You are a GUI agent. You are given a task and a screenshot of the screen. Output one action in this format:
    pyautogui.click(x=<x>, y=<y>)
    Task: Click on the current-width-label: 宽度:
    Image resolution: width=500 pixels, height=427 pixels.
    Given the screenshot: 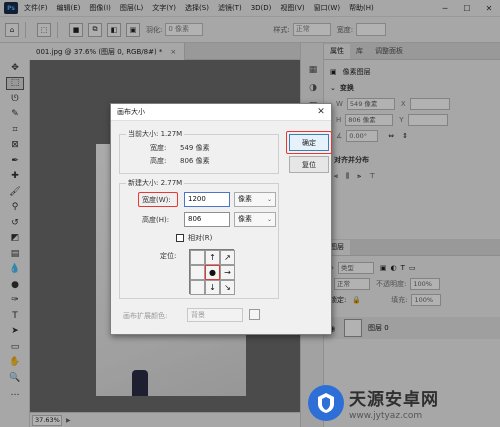 What is the action you would take?
    pyautogui.click(x=158, y=148)
    